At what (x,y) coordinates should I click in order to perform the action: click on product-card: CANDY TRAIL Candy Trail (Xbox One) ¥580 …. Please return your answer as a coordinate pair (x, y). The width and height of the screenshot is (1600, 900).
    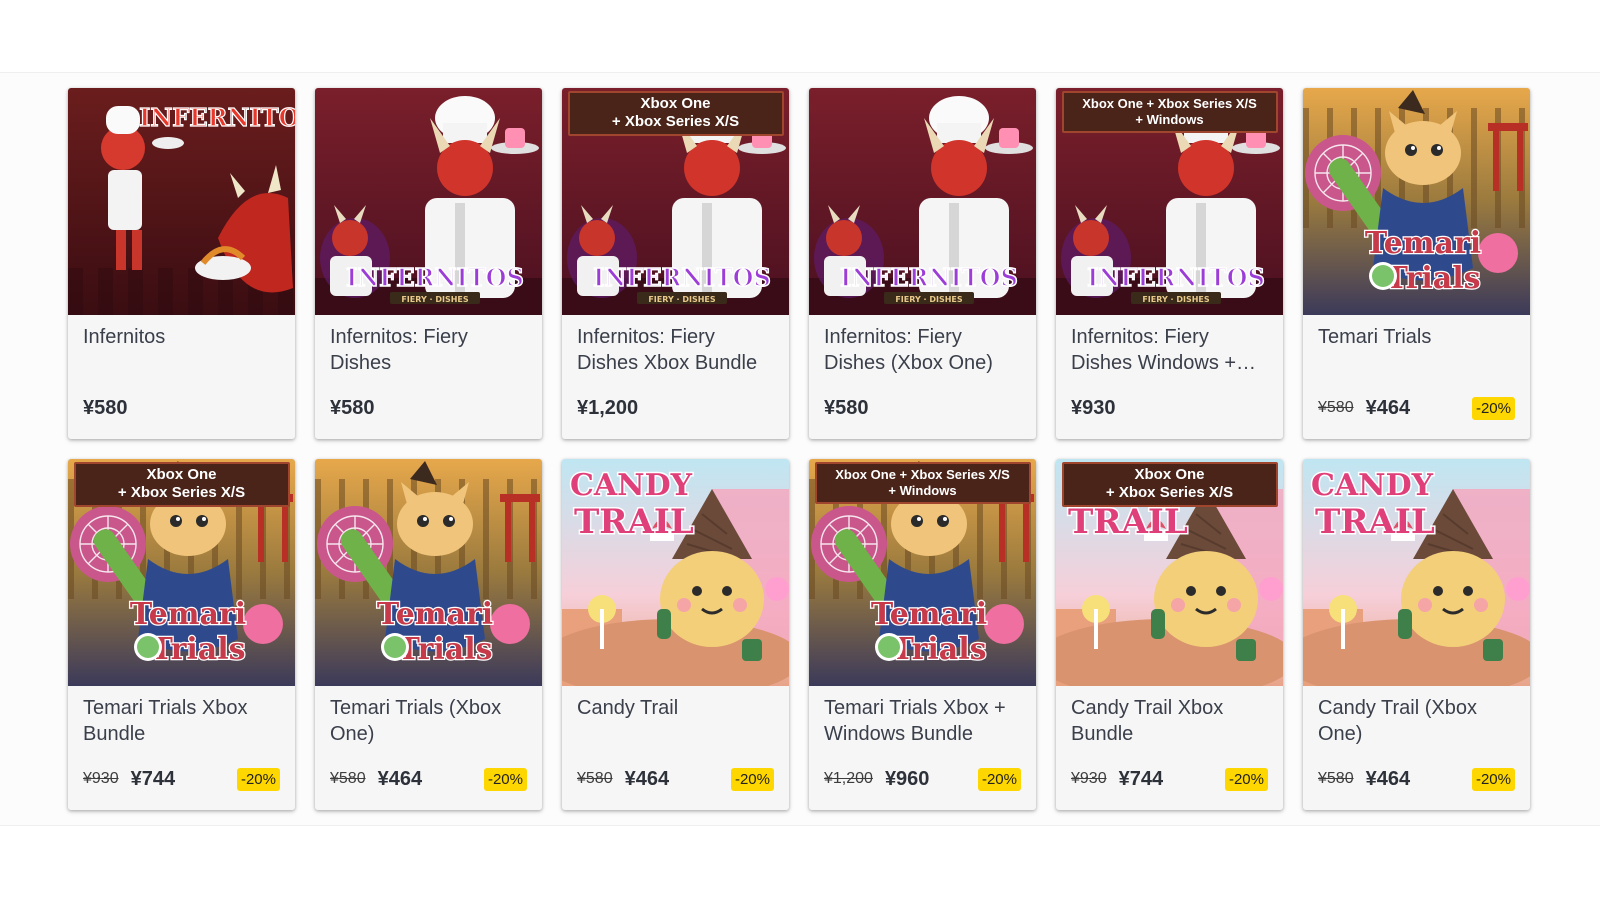
    Looking at the image, I should click on (1416, 634).